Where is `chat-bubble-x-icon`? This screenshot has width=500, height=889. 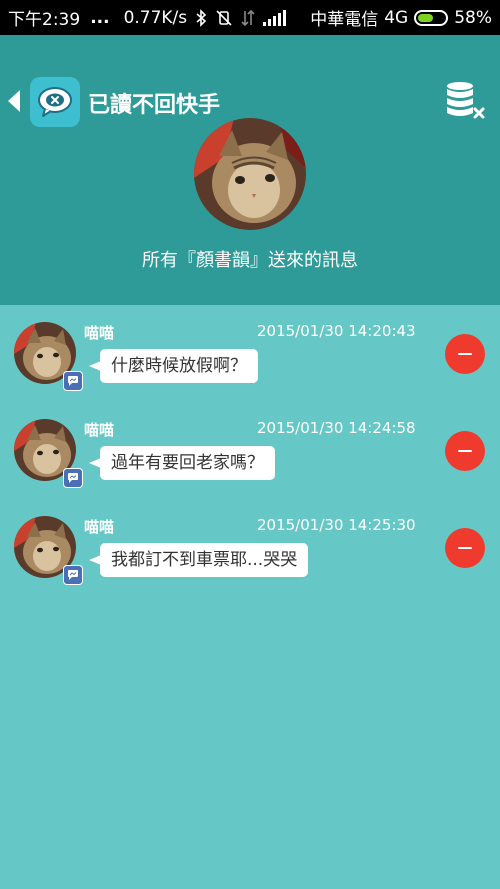
chat-bubble-x-icon is located at coordinates (55, 102).